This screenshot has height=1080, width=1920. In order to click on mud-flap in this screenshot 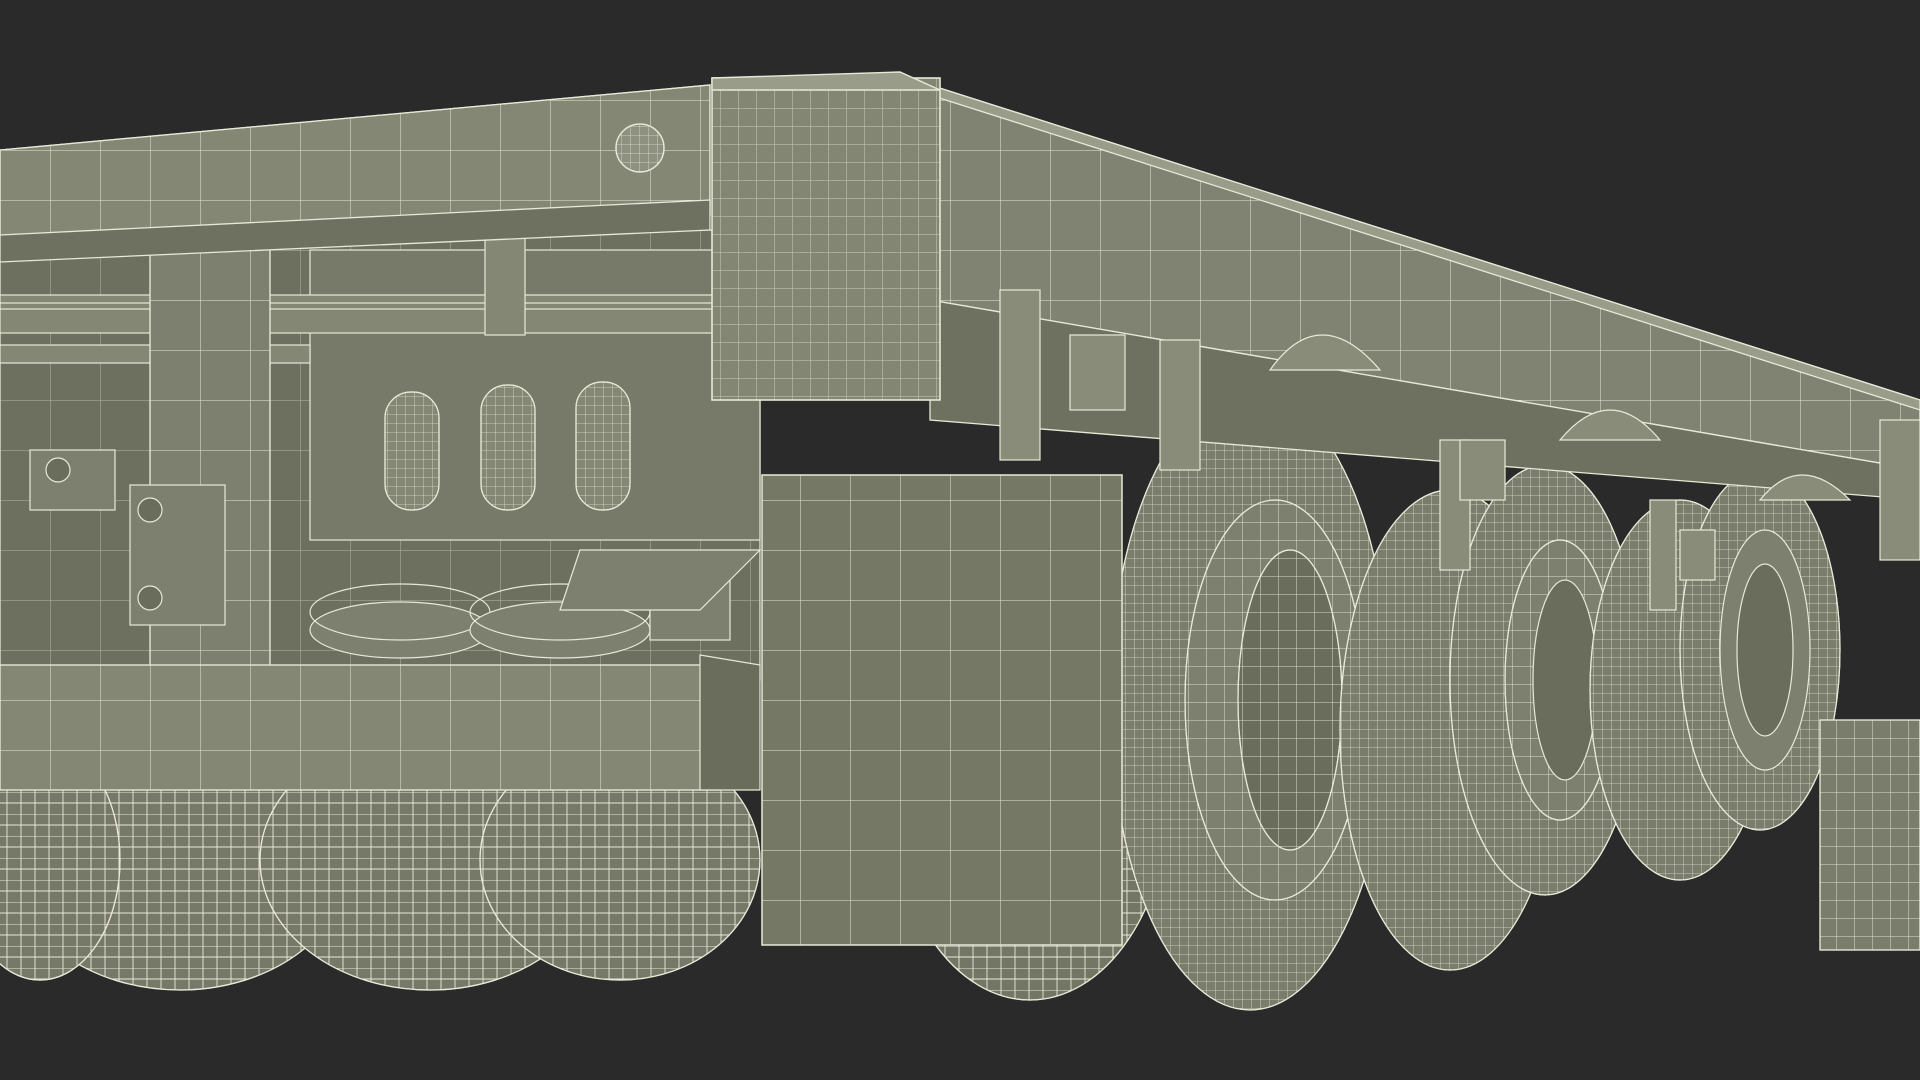, I will do `click(942, 710)`.